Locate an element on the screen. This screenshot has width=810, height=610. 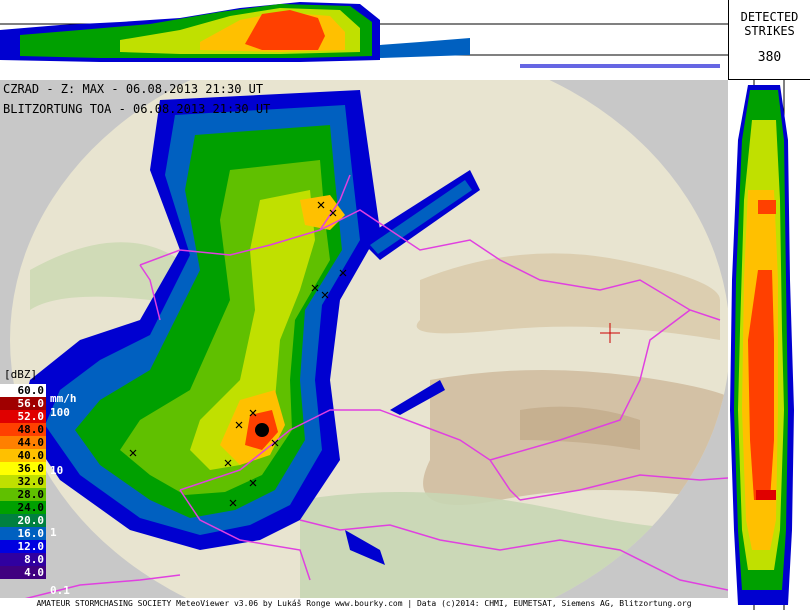
legend-level: 48.0 is located at coordinates (23, 429).